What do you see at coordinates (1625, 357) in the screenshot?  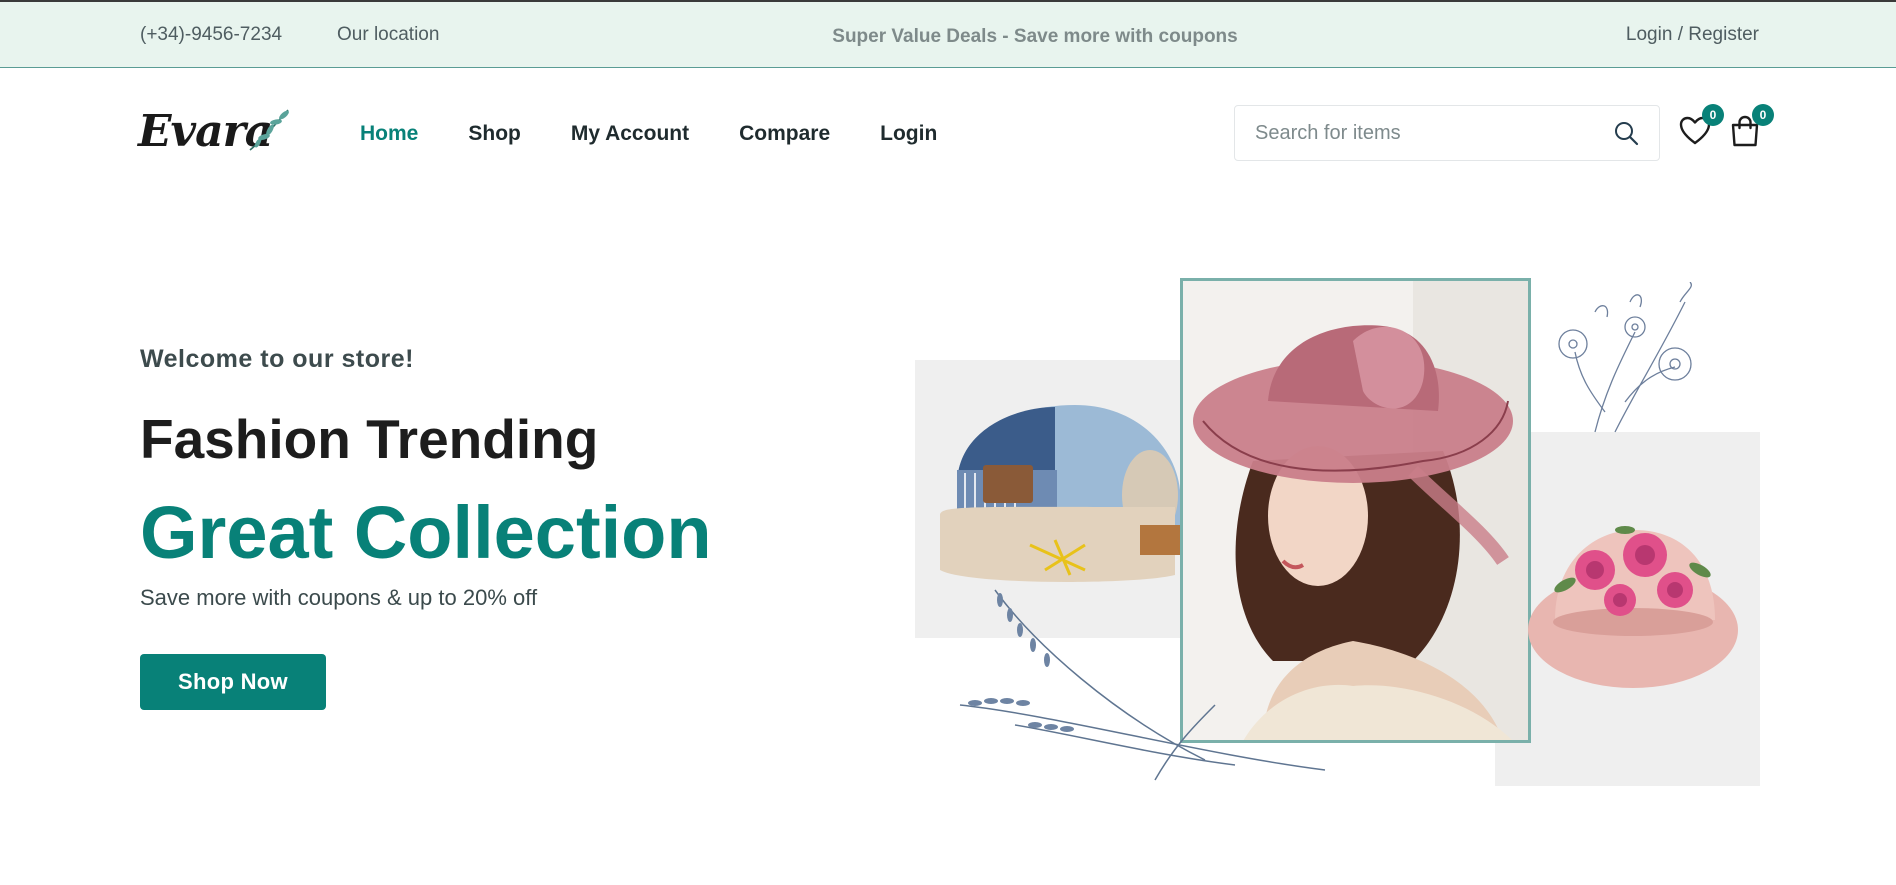 I see `flower-sketch` at bounding box center [1625, 357].